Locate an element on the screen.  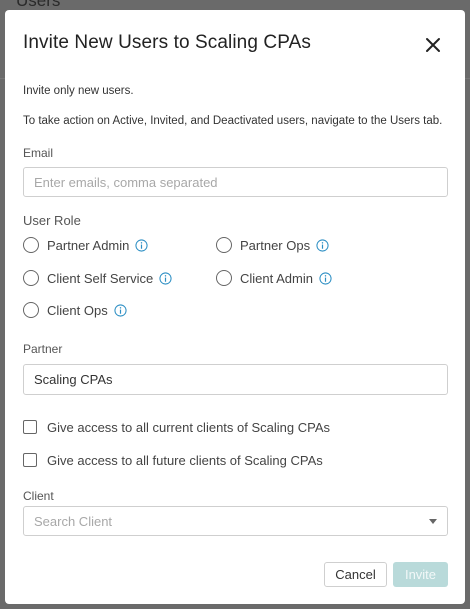
invite-button: Invite is located at coordinates (420, 574).